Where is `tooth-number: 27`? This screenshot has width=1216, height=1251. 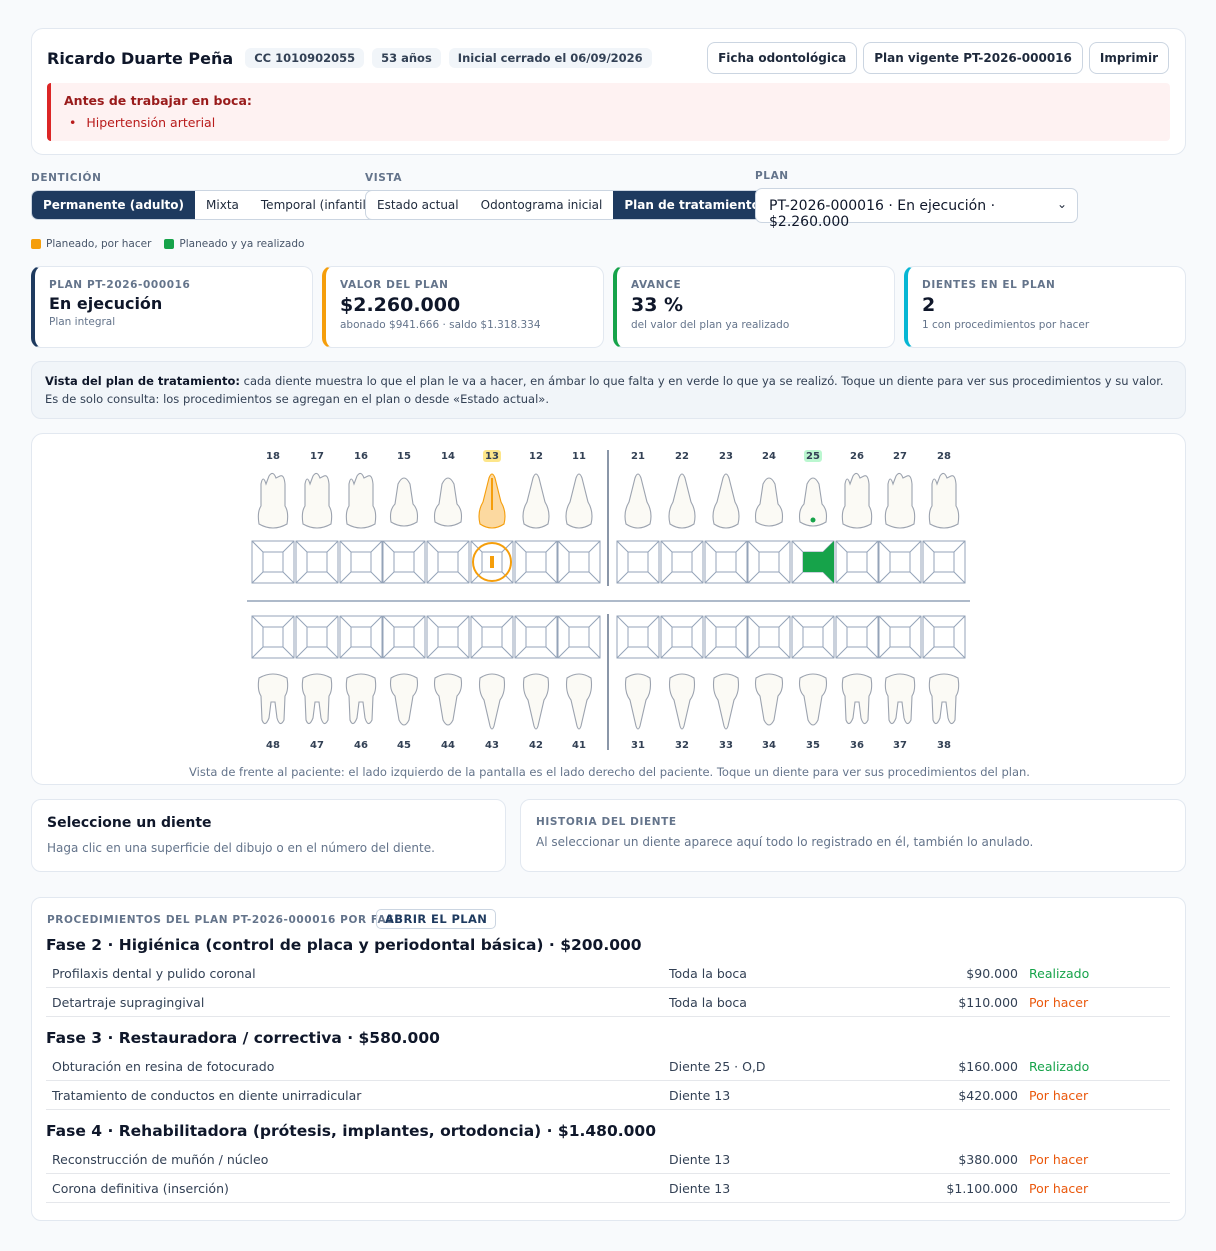 tooth-number: 27 is located at coordinates (900, 456).